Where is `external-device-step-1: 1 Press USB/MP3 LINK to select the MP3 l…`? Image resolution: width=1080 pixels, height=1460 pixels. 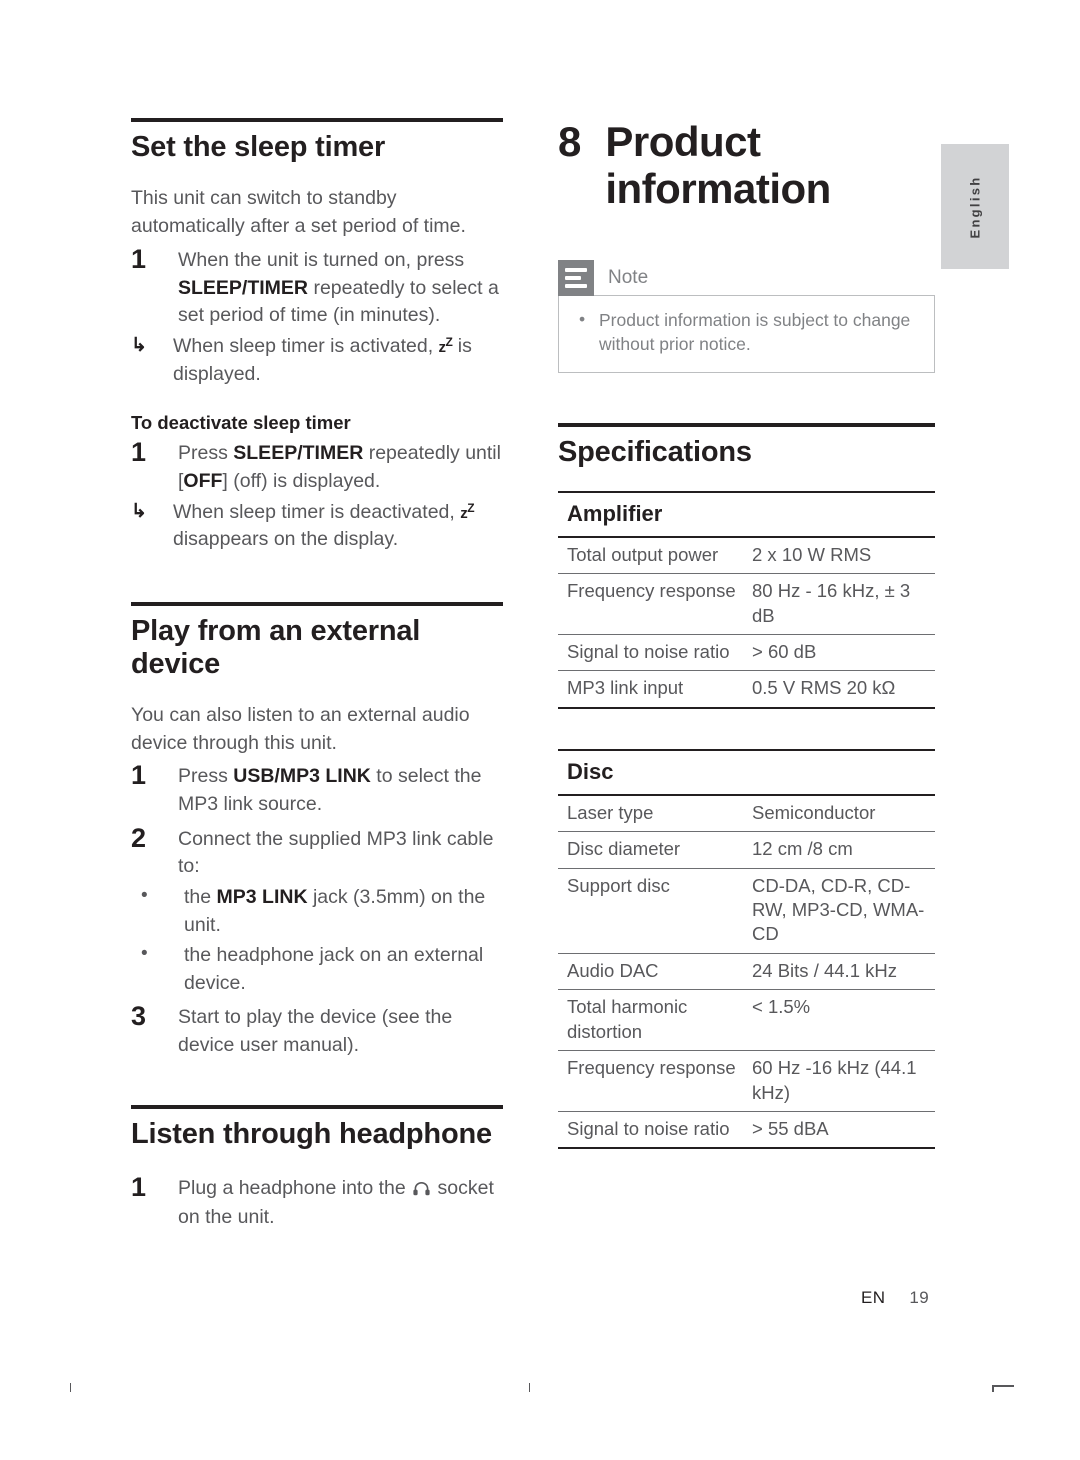 external-device-step-1: 1 Press USB/MP3 LINK to select the MP3 l… is located at coordinates (317, 789).